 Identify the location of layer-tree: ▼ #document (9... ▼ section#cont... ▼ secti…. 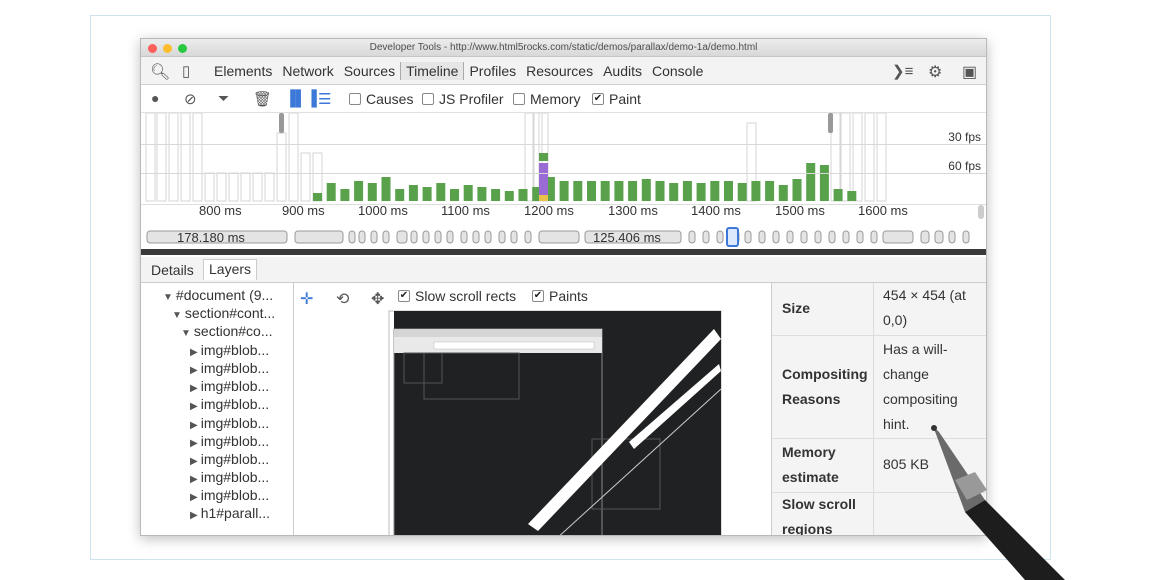
(217, 409).